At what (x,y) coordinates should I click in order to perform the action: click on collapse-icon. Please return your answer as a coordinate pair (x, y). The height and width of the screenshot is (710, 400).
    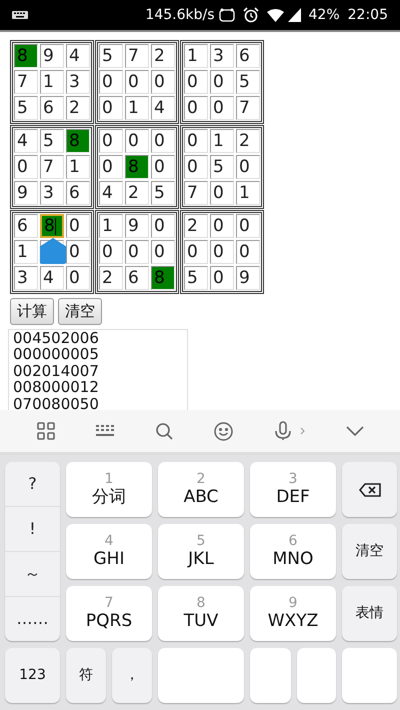
    Looking at the image, I should click on (355, 431).